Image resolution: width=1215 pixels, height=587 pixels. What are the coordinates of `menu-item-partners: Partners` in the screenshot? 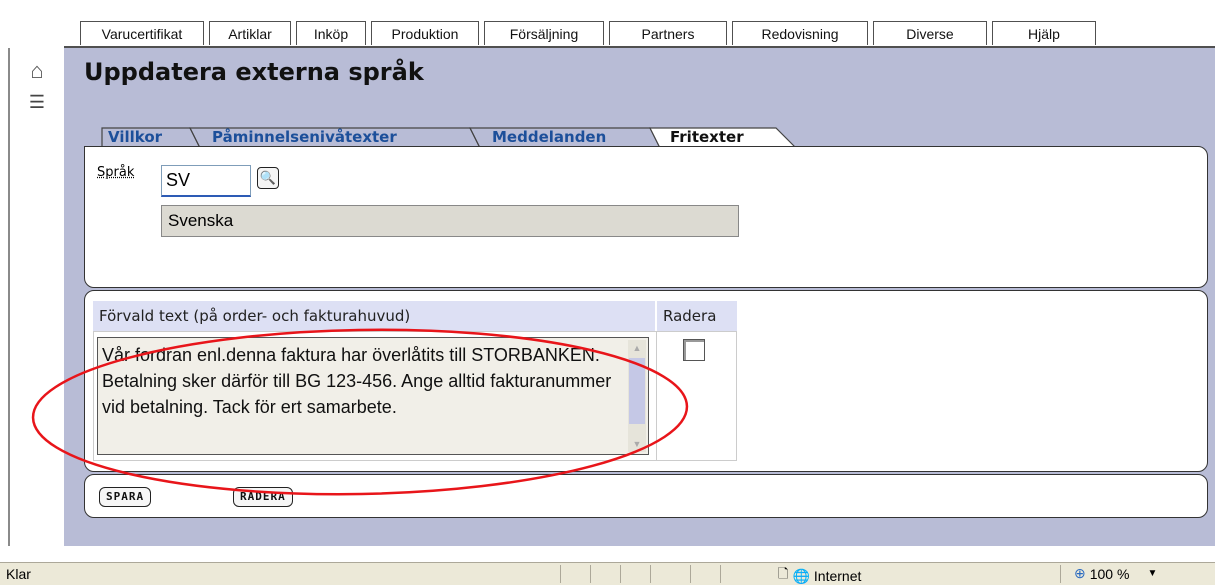 It's located at (668, 33).